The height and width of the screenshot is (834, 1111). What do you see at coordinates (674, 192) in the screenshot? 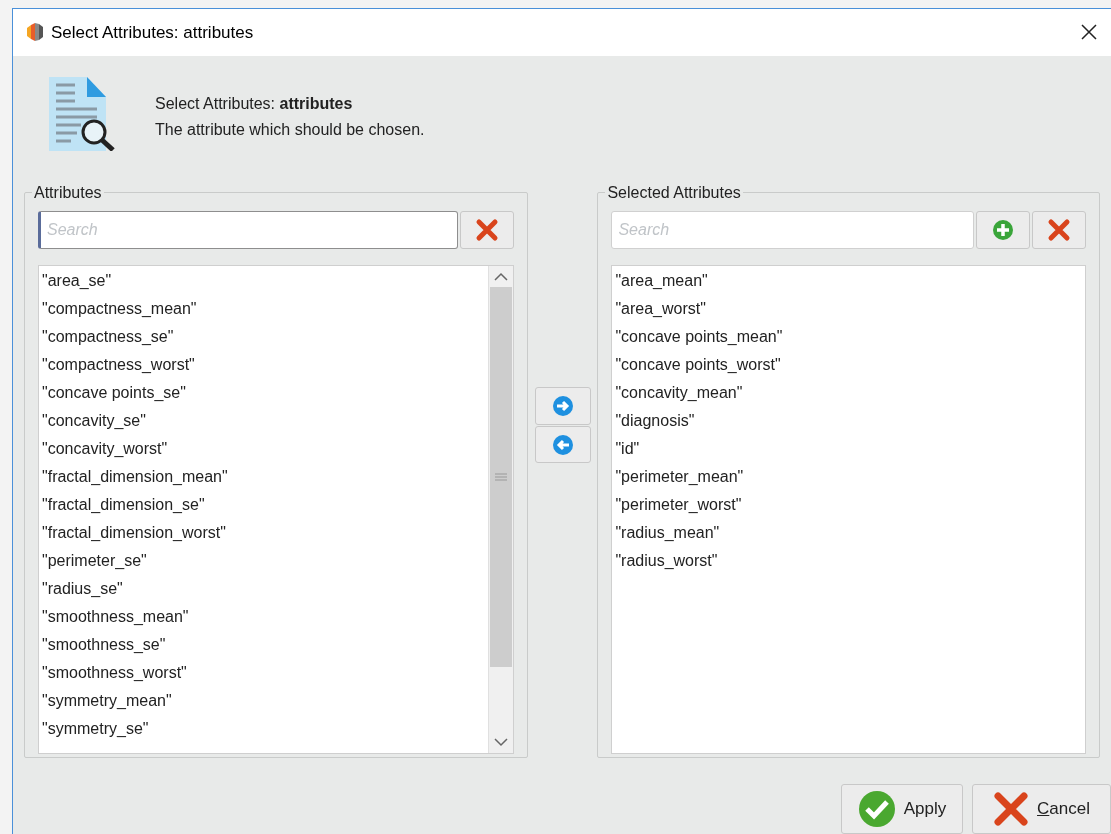
I see `group-label: Selected Attributes` at bounding box center [674, 192].